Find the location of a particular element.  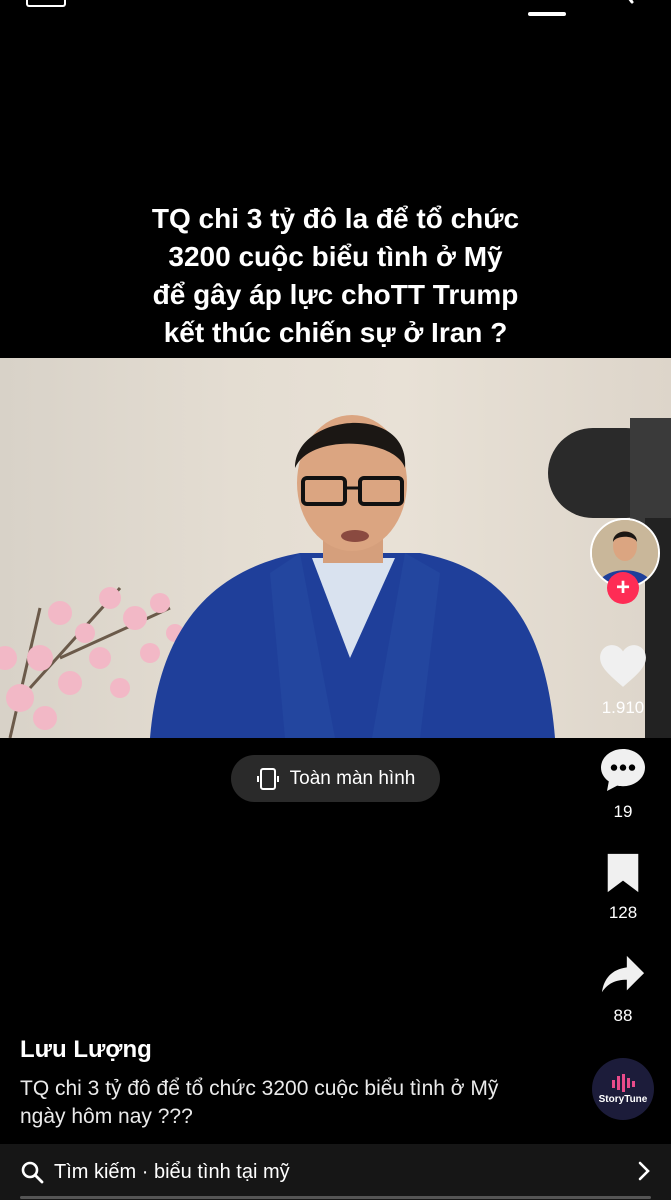

video-title-line: TQ chi 3 tỷ đô la để tổ chức is located at coordinates (335, 218).